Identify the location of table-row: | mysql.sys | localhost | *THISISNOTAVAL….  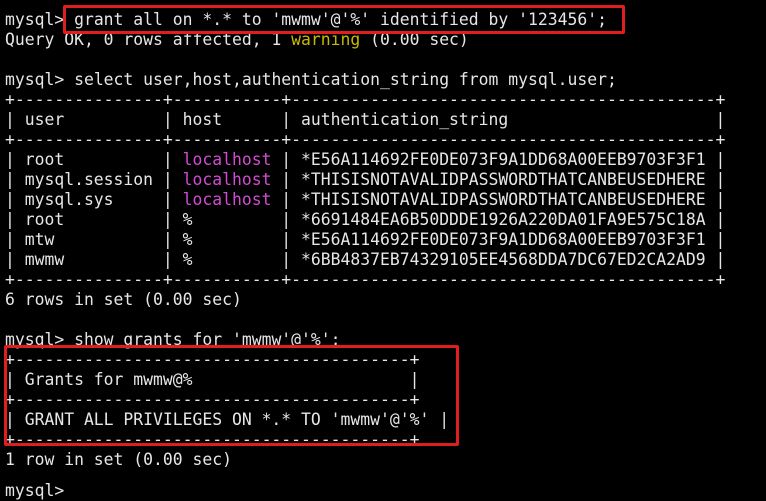
(365, 199).